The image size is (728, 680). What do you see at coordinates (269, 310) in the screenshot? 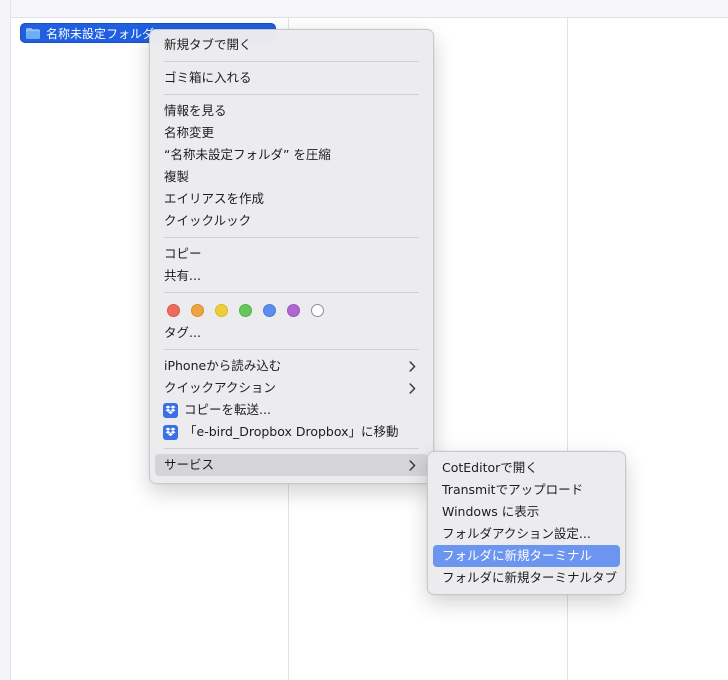
I see `tag-blue-dot` at bounding box center [269, 310].